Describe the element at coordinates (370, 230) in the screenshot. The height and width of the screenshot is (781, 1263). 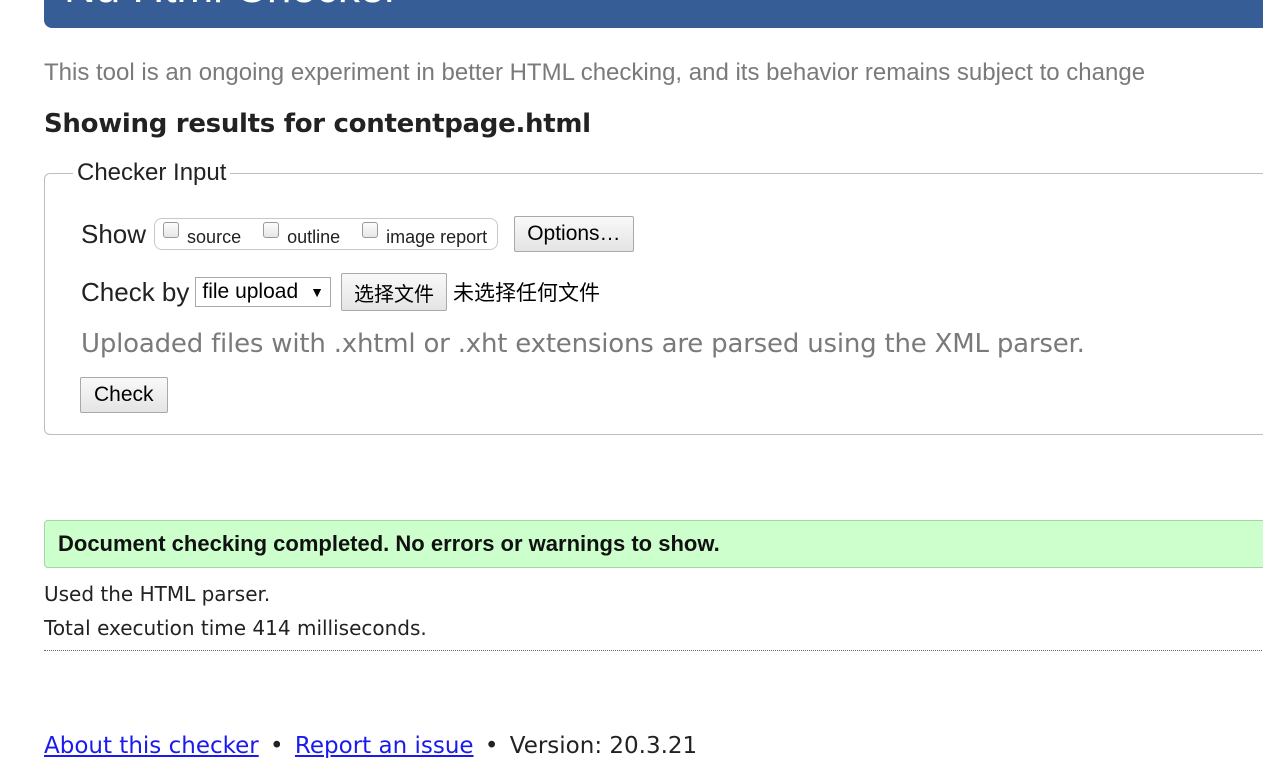
I see `image-report-checkbox` at that location.